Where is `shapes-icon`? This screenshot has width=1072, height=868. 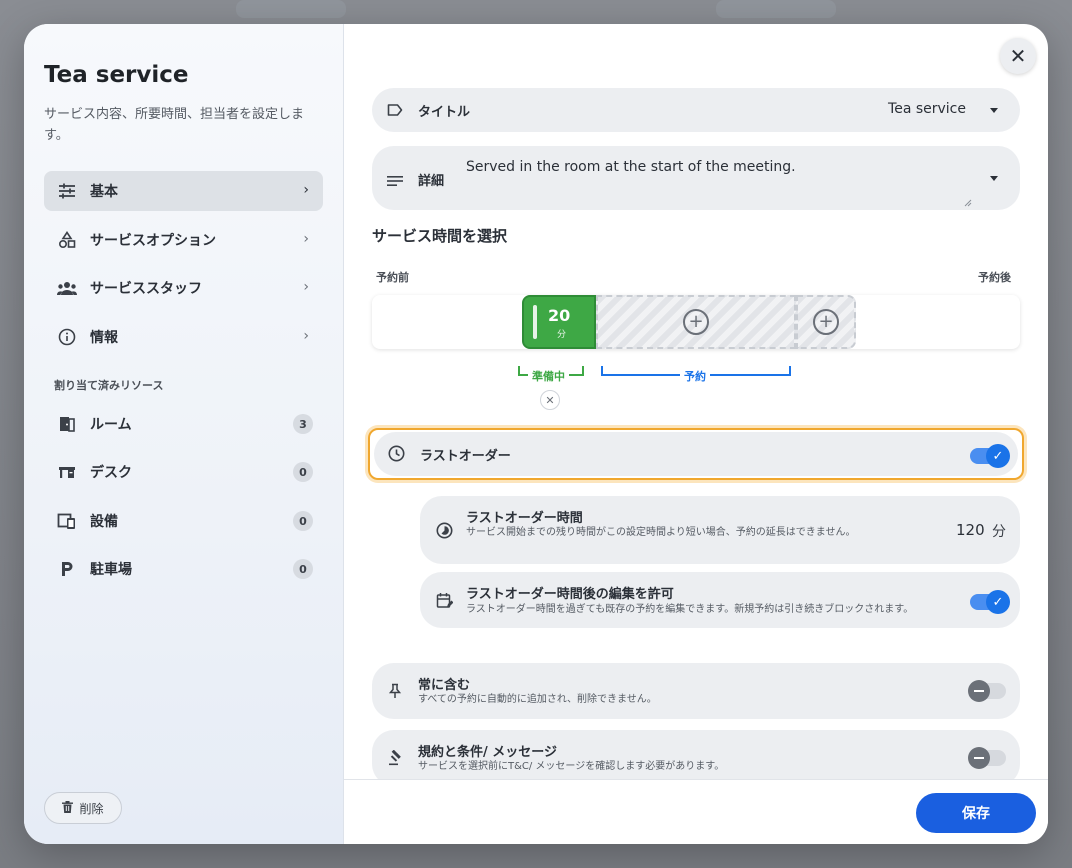 shapes-icon is located at coordinates (67, 240).